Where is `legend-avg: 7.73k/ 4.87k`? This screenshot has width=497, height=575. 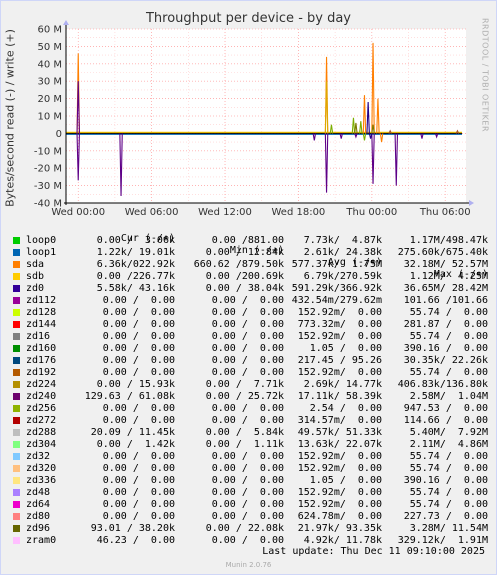
legend-avg: 7.73k/ 4.87k is located at coordinates (342, 240).